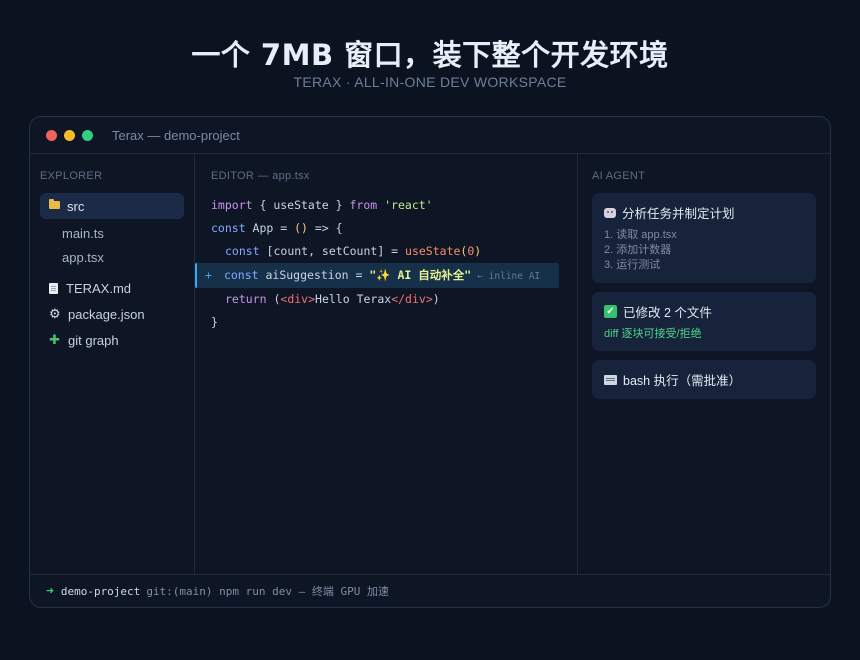 Image resolution: width=860 pixels, height=660 pixels. What do you see at coordinates (106, 314) in the screenshot?
I see `tree-item-label: package.json` at bounding box center [106, 314].